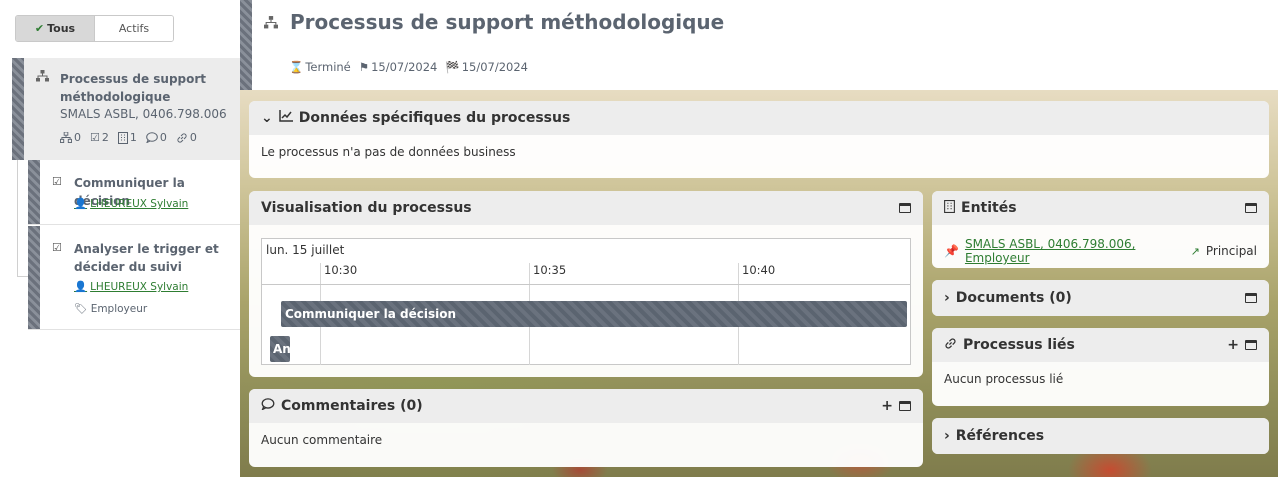  I want to click on task-title: Analyser le trigger et décider du suivi, so click(146, 258).